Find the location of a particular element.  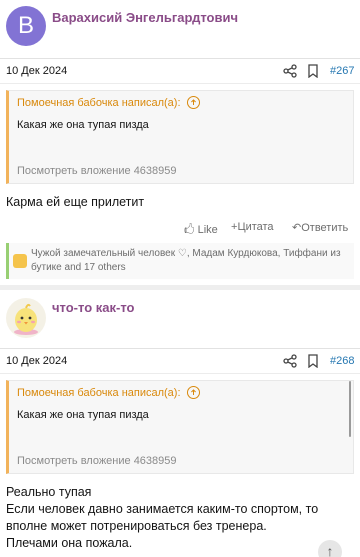

like-icon: 🖒 is located at coordinates (191, 230).